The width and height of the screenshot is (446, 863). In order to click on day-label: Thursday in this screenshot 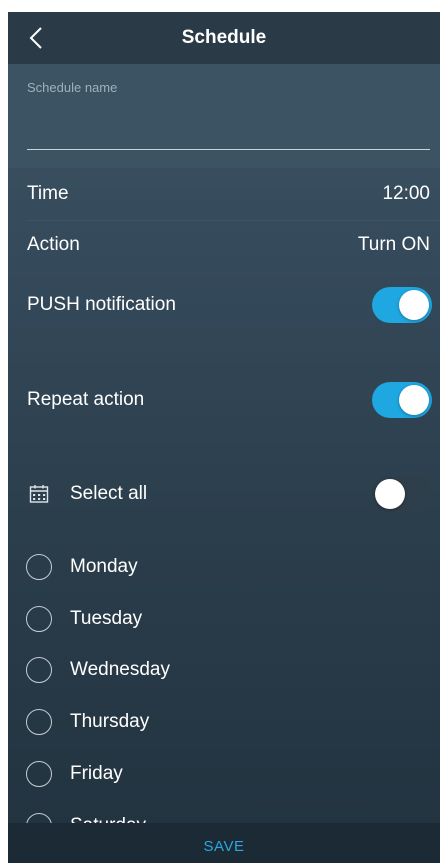, I will do `click(110, 721)`.